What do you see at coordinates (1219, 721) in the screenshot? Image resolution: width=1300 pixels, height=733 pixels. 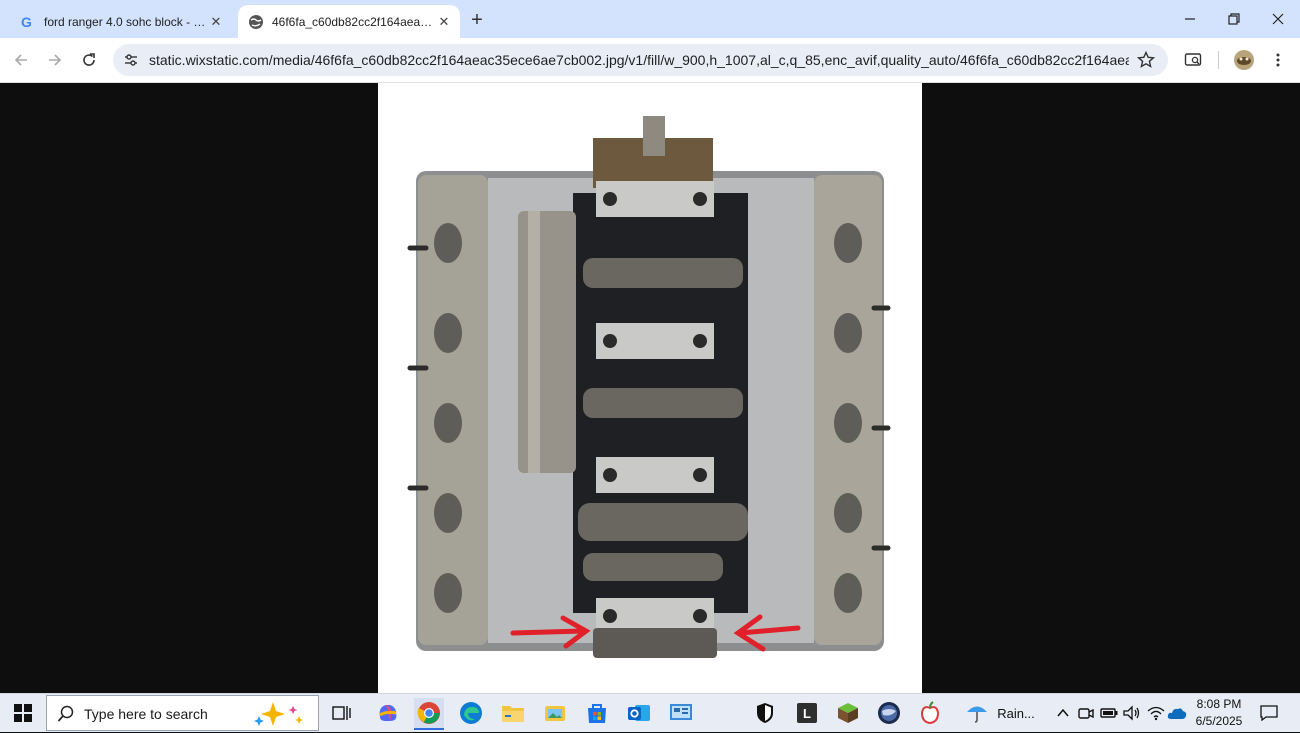 I see `clock-date: 6/5/2025` at bounding box center [1219, 721].